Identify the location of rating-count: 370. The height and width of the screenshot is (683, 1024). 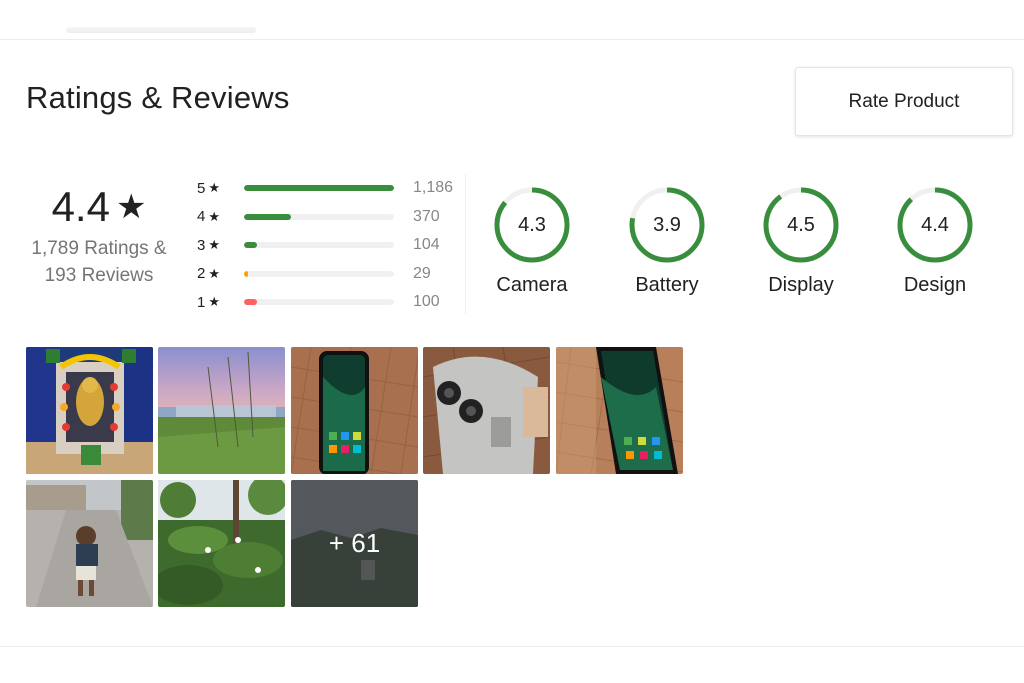
(426, 216).